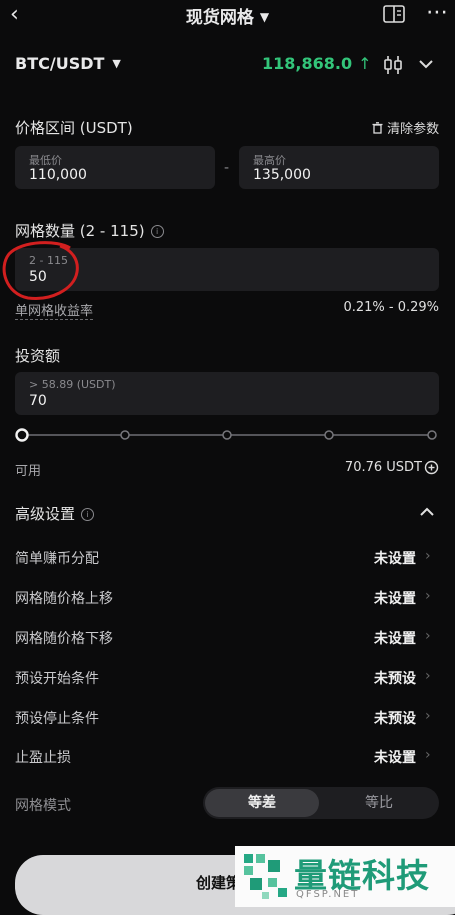 The width and height of the screenshot is (455, 915). Describe the element at coordinates (437, 12) in the screenshot. I see `more-icon: ⋯` at that location.